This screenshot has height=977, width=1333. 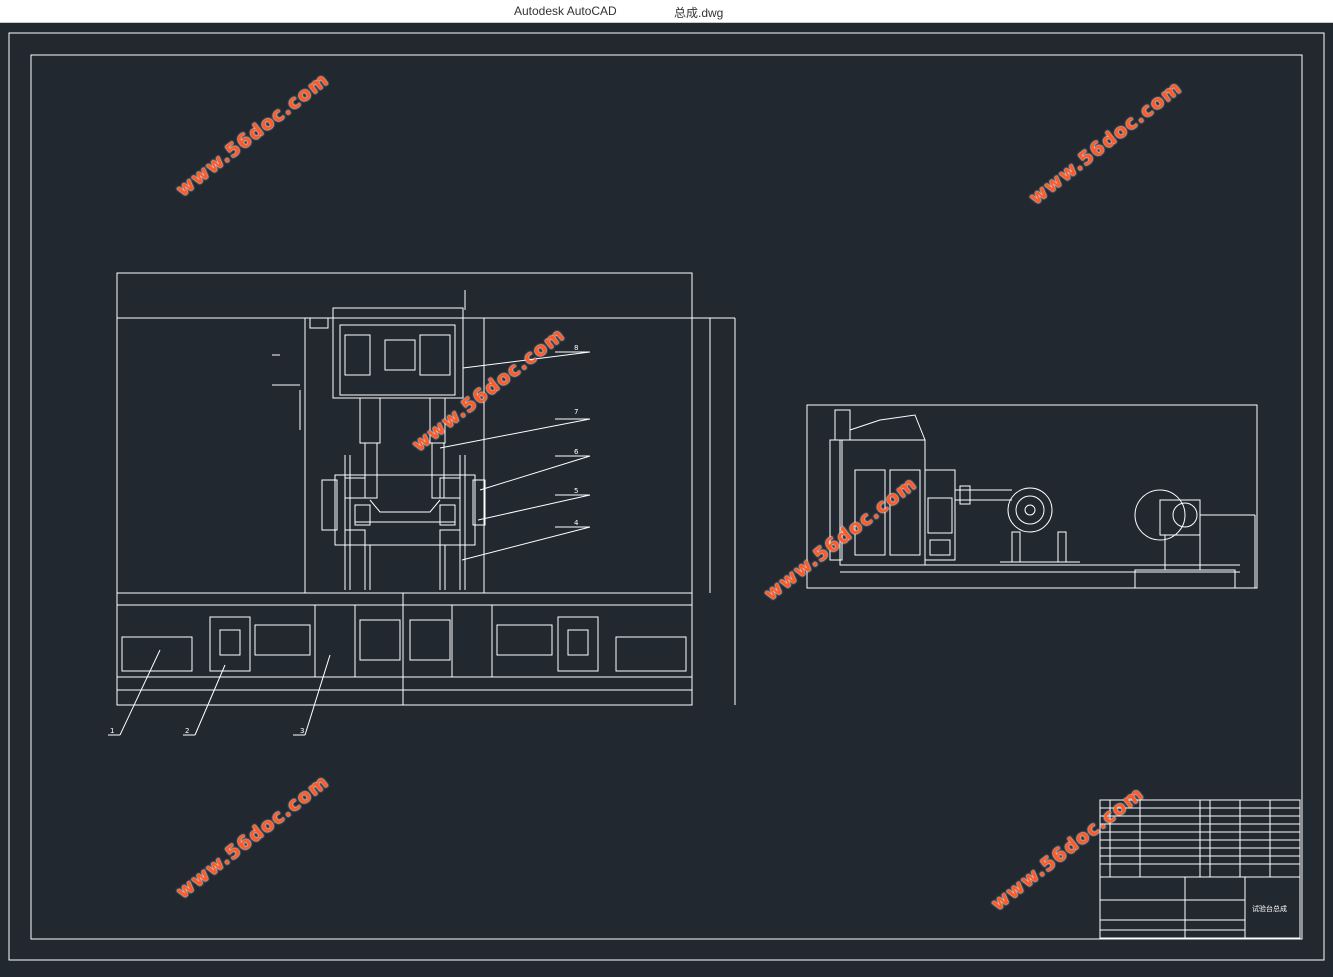 What do you see at coordinates (576, 523) in the screenshot?
I see `part-label-4: 4` at bounding box center [576, 523].